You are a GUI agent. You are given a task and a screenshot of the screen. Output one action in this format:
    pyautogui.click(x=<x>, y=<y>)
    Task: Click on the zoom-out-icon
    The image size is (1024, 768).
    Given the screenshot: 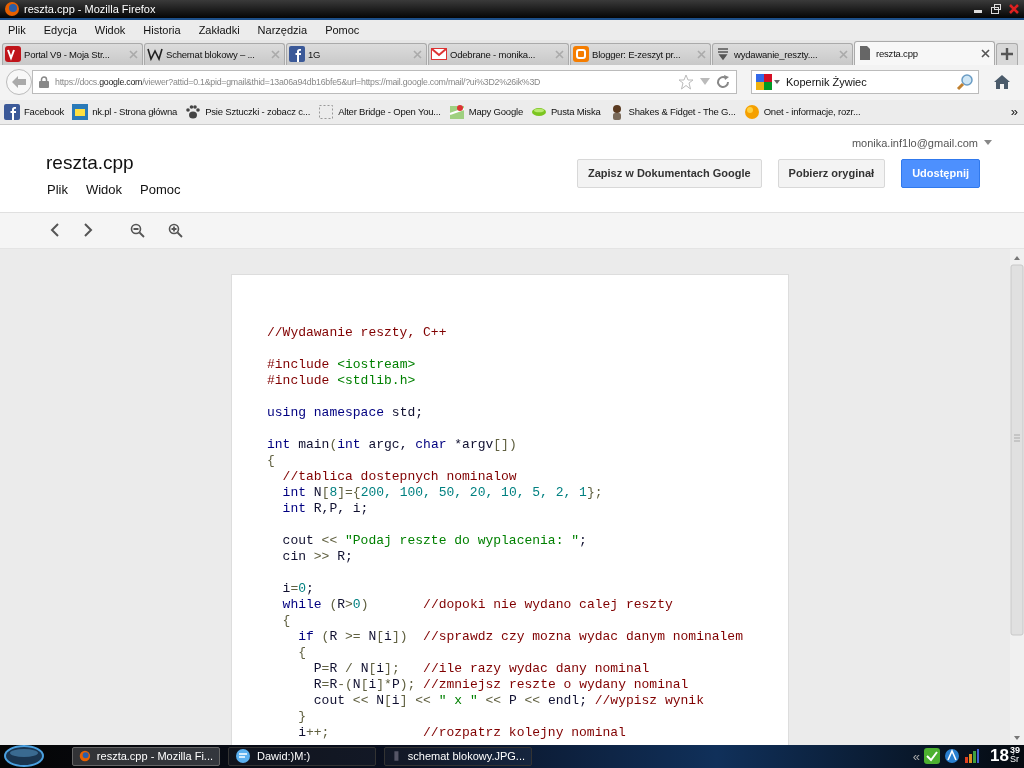 What is the action you would take?
    pyautogui.click(x=137, y=230)
    